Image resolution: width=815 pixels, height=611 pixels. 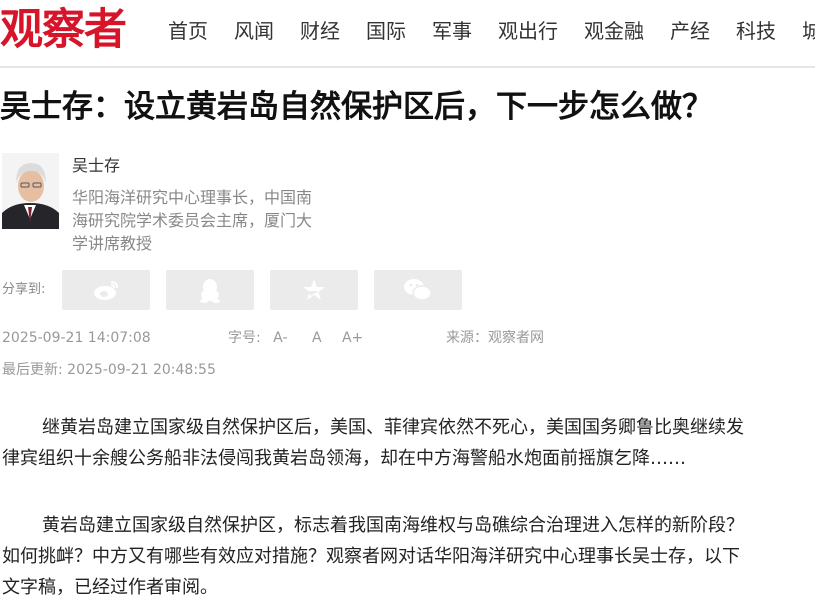 I want to click on font-size-control: 字号: A- A A+, so click(x=295, y=338).